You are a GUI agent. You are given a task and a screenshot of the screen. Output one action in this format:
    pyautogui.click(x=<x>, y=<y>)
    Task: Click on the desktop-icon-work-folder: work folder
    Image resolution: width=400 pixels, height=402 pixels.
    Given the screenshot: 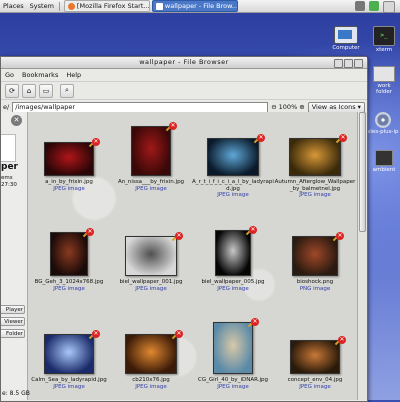 What is the action you would take?
    pyautogui.click(x=384, y=80)
    